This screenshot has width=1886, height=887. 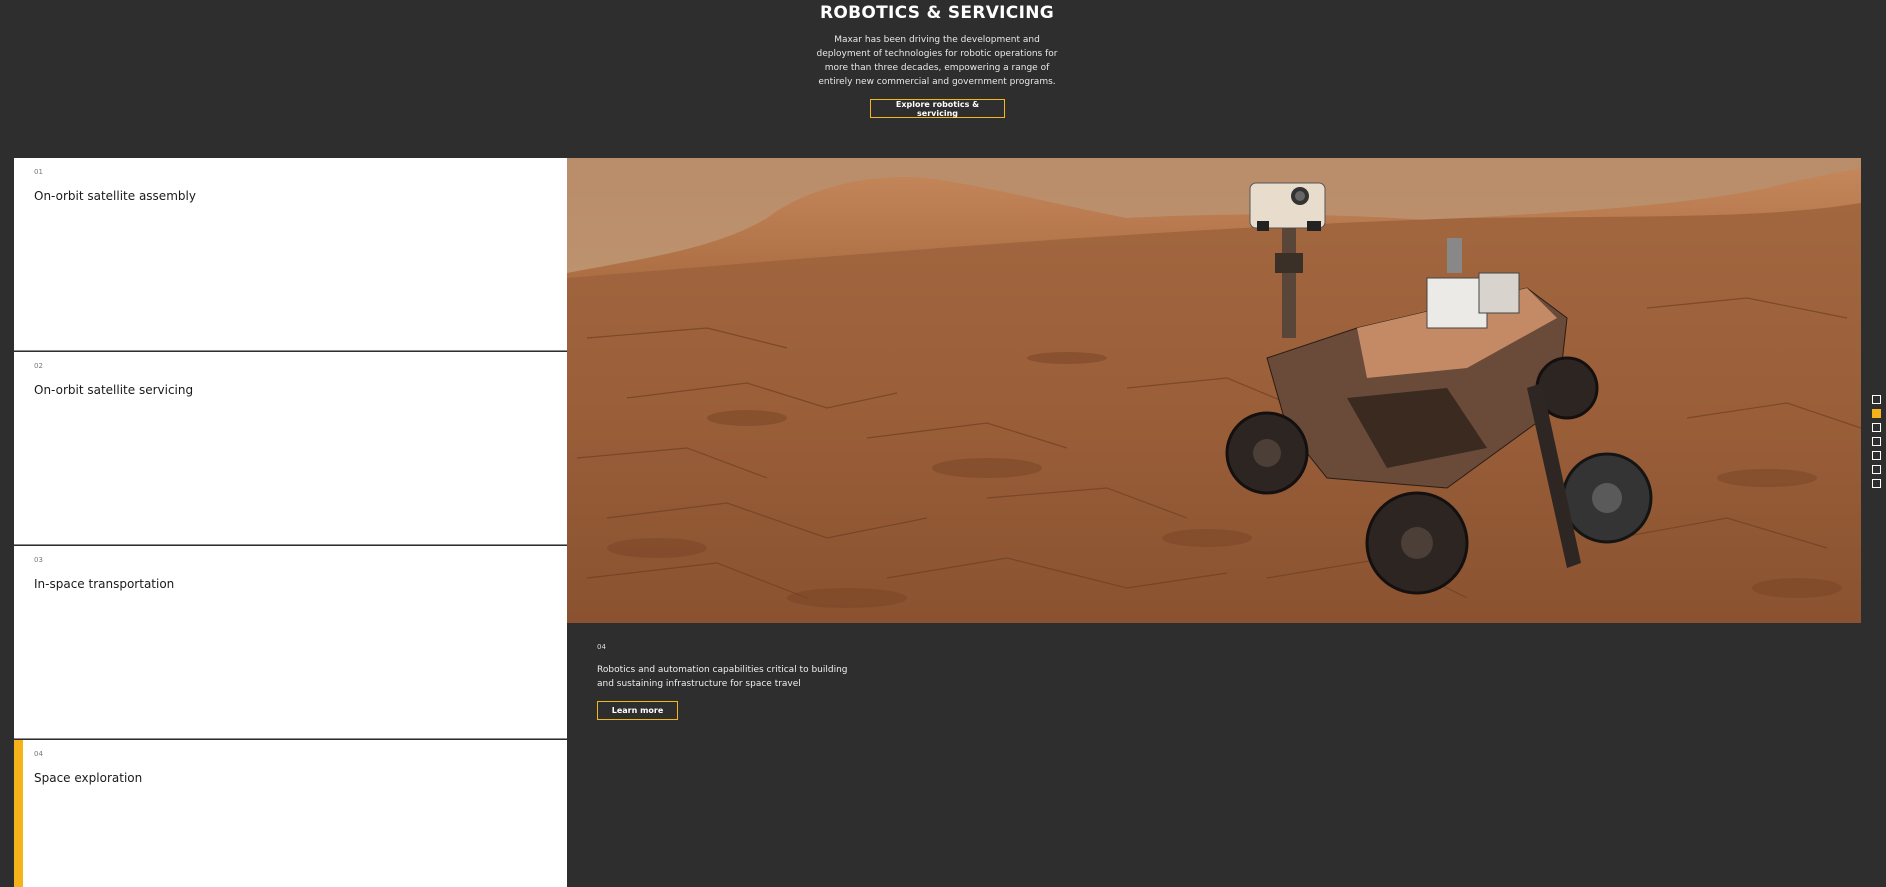 I want to click on section-title: ROBOTICS & SERVICING, so click(x=937, y=13).